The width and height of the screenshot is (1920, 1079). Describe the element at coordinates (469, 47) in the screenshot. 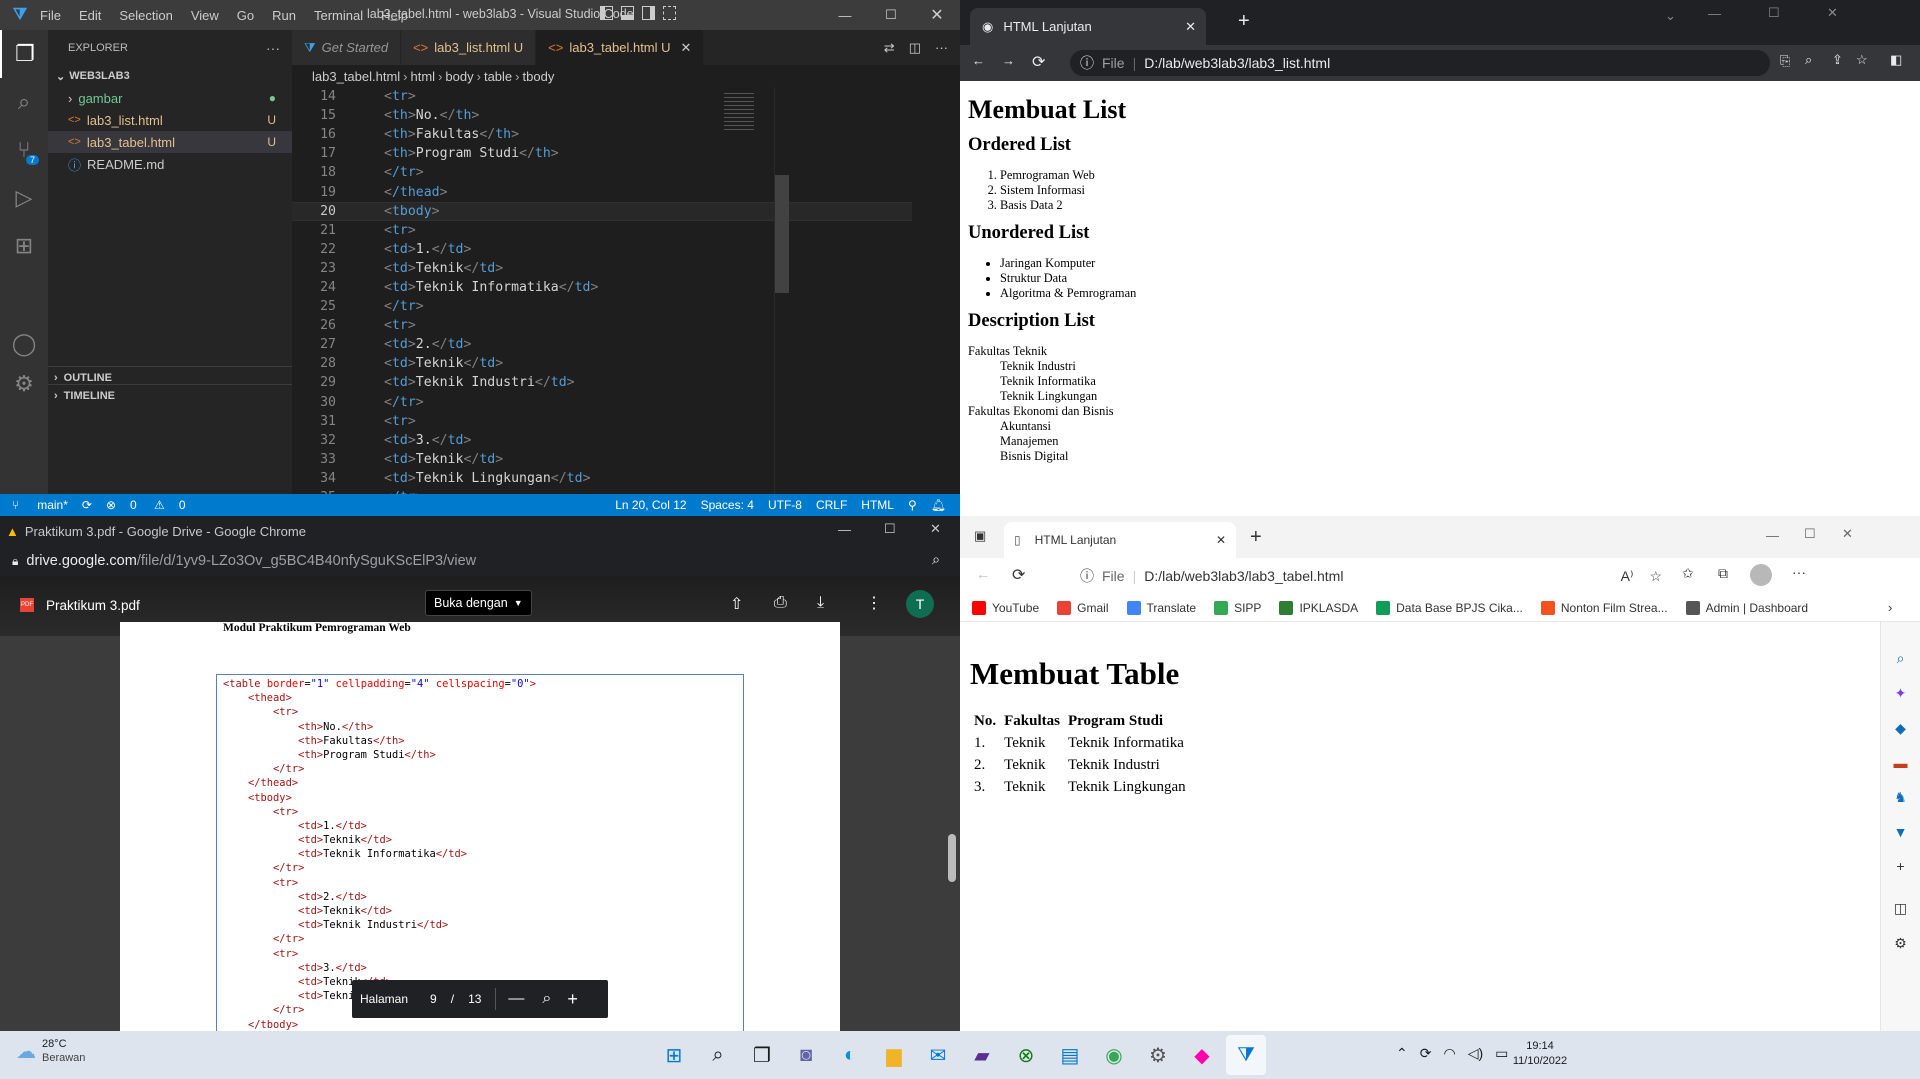

I see `tab-lab3-list: <> lab3_list.html U` at that location.